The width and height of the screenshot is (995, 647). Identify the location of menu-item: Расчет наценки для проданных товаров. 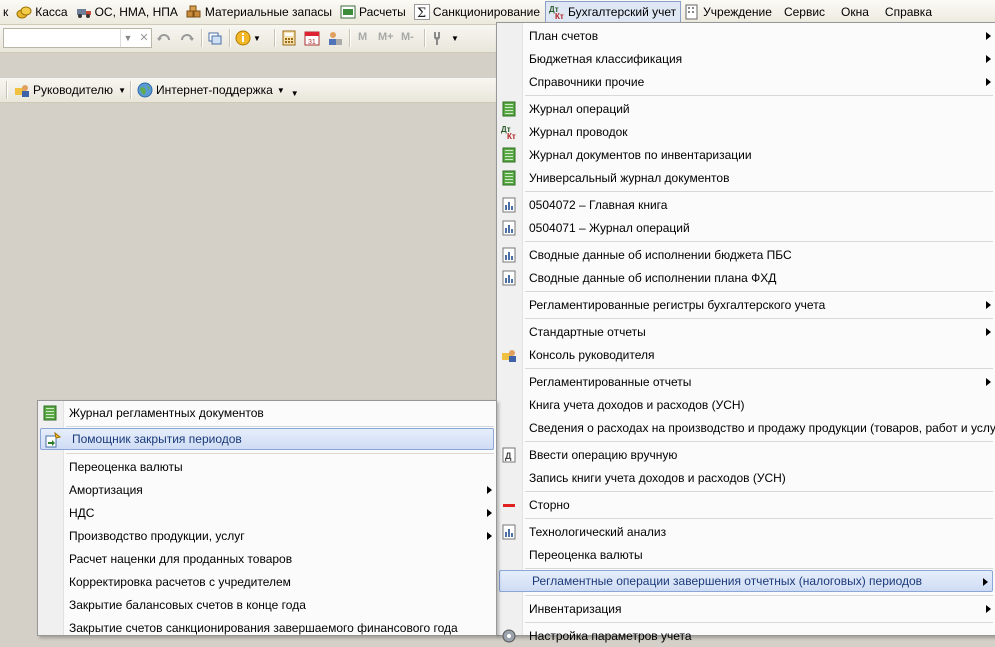
(267, 559).